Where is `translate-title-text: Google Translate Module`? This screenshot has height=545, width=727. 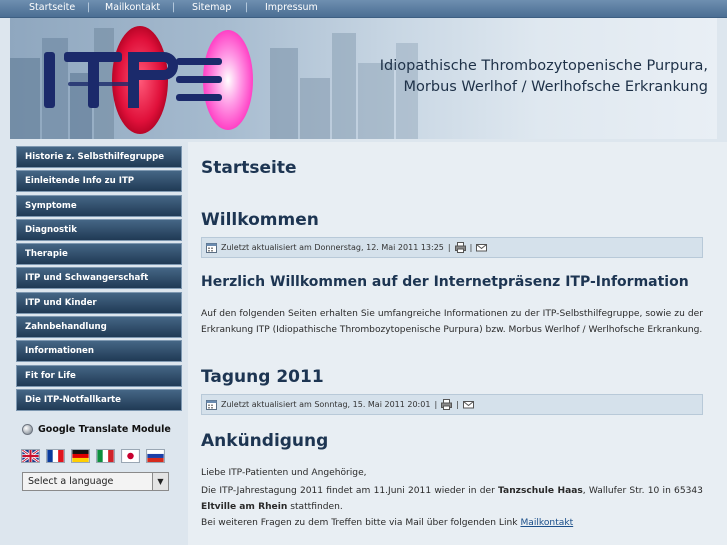 translate-title-text: Google Translate Module is located at coordinates (104, 429).